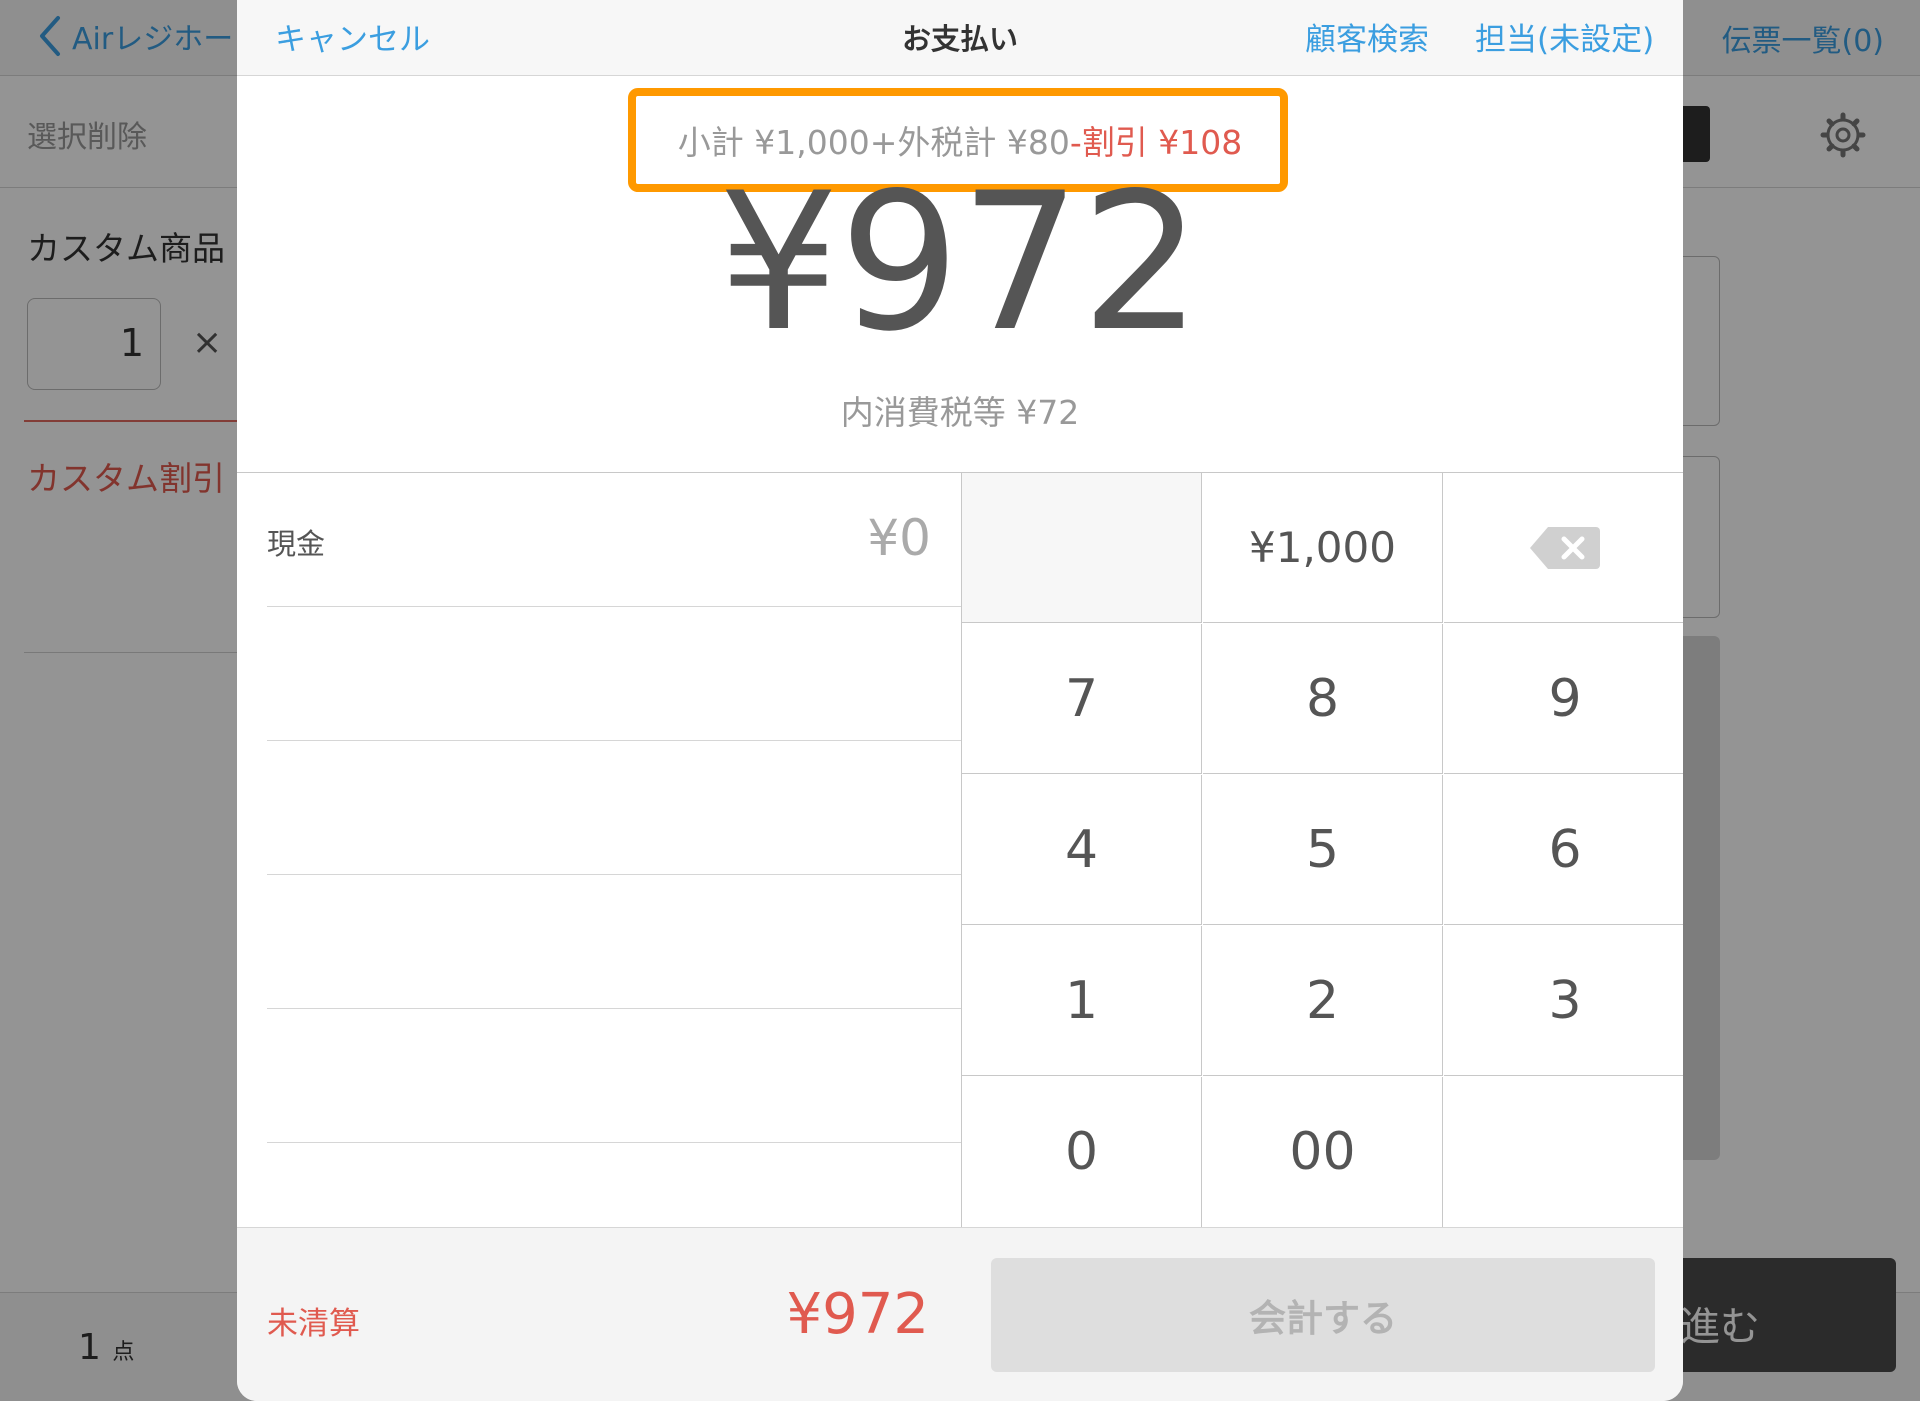  What do you see at coordinates (1082, 1152) in the screenshot?
I see `key-0: 0` at bounding box center [1082, 1152].